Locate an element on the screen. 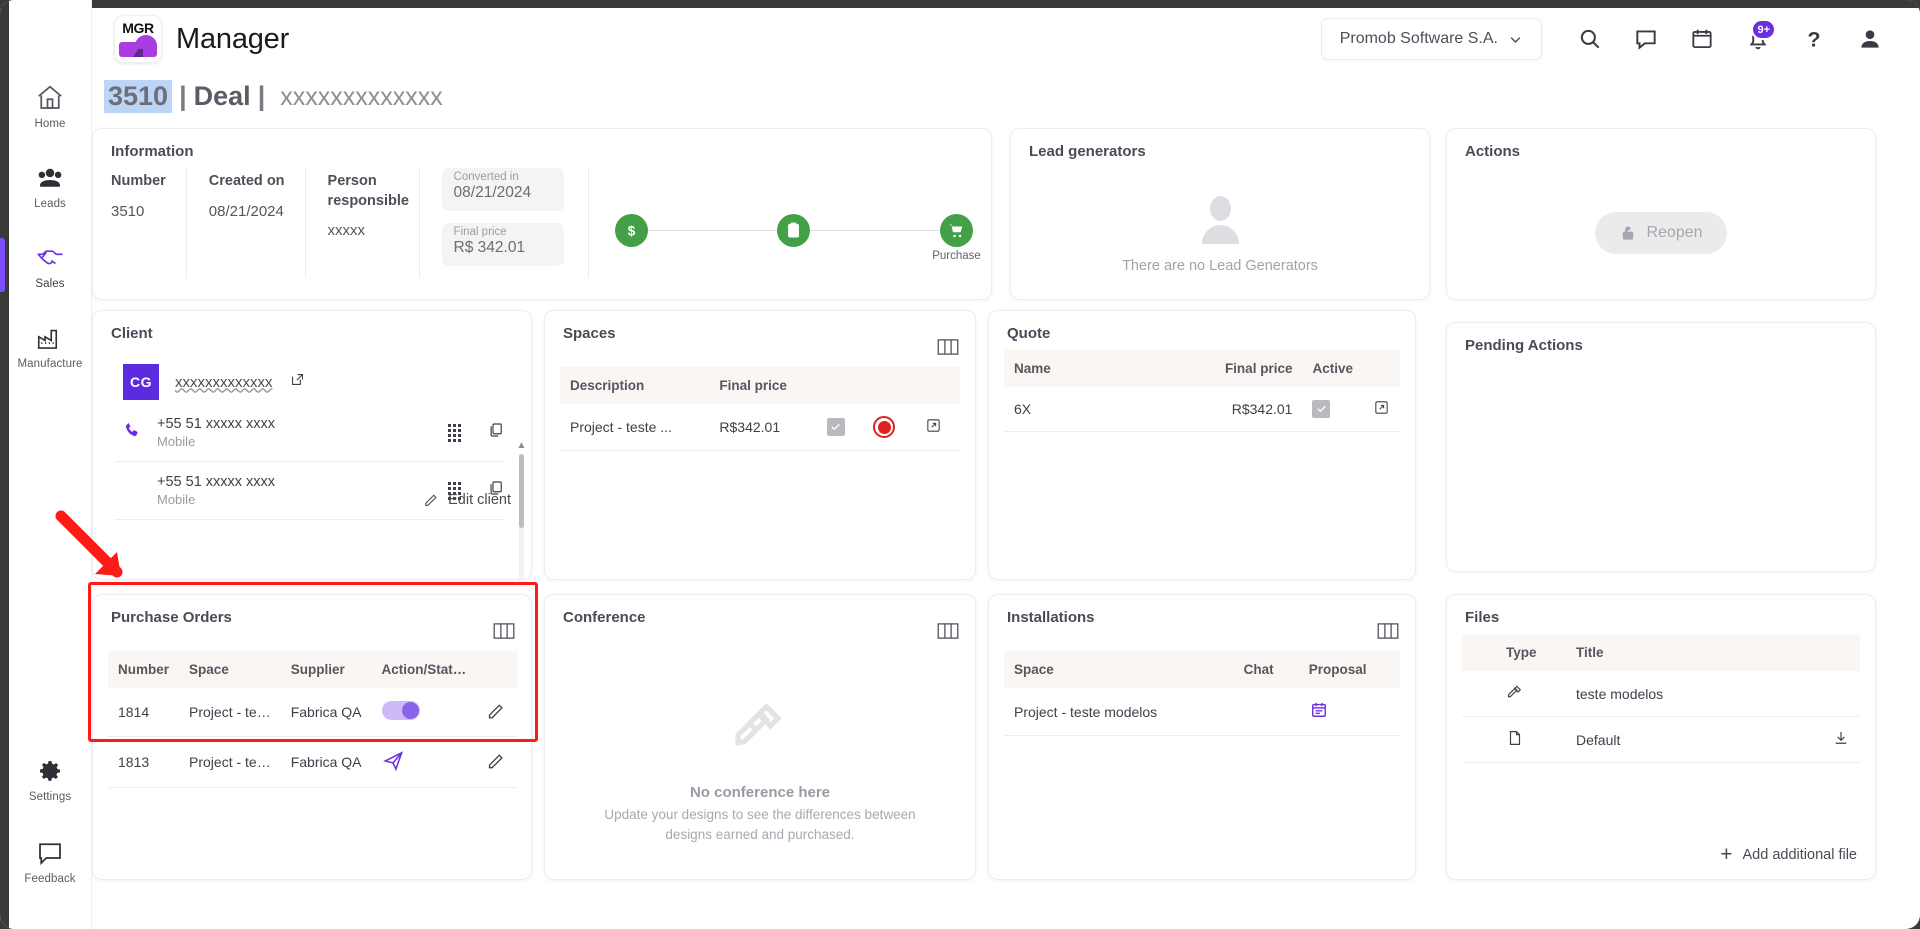 Image resolution: width=1920 pixels, height=929 pixels. reopen-button: Reopen is located at coordinates (1661, 233).